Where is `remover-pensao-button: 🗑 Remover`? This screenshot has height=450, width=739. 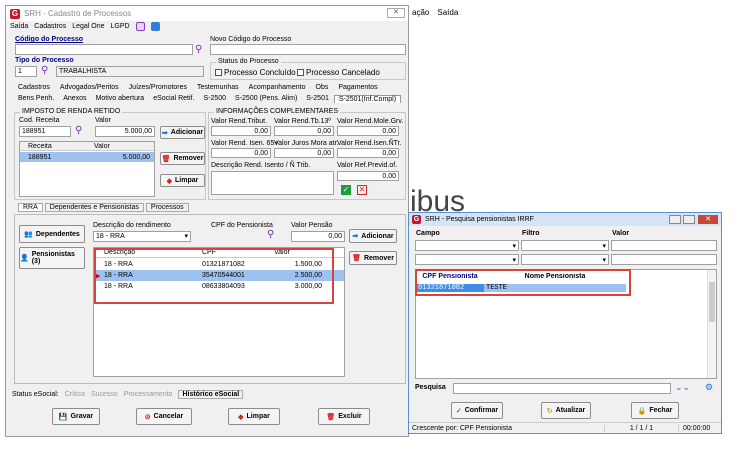
remover-pensao-button: 🗑 Remover is located at coordinates (373, 258).